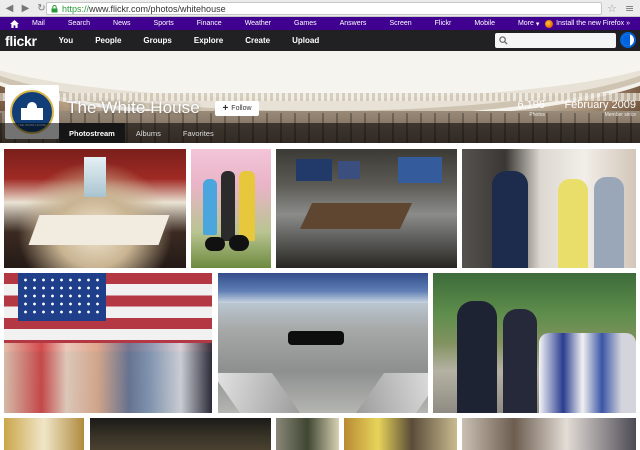 Image resolution: width=640 pixels, height=450 pixels. What do you see at coordinates (9, 8) in the screenshot?
I see `back-arrow-icon: ◀` at bounding box center [9, 8].